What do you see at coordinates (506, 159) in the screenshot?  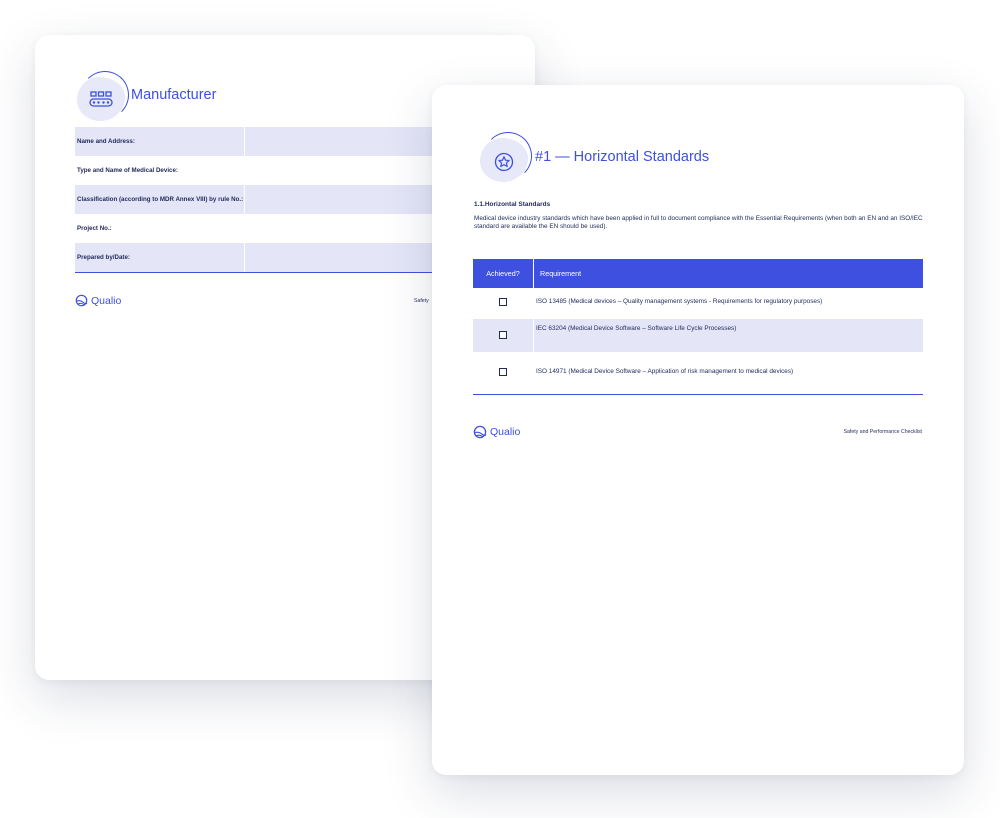 I see `star-badge-icon` at bounding box center [506, 159].